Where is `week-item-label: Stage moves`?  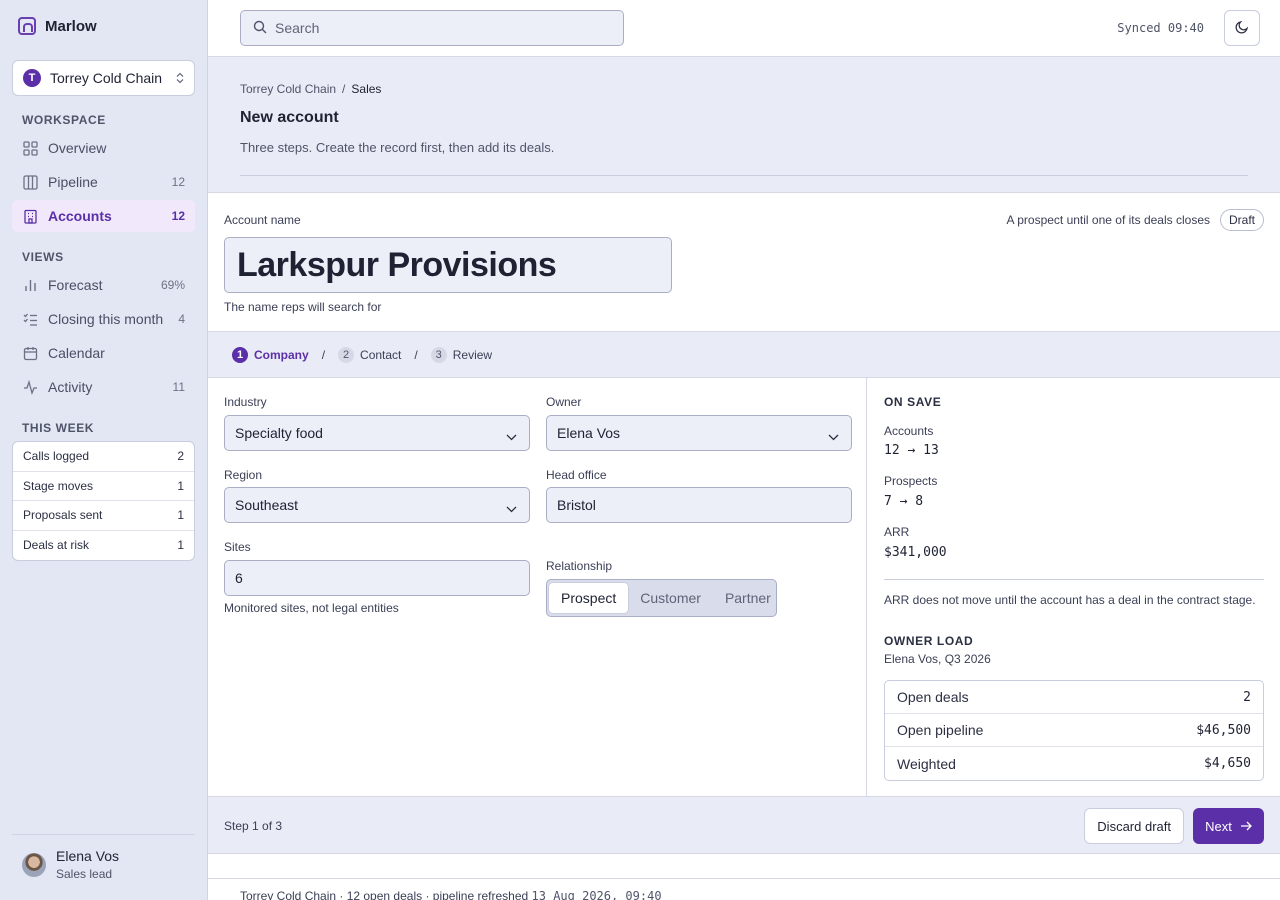 week-item-label: Stage moves is located at coordinates (58, 485).